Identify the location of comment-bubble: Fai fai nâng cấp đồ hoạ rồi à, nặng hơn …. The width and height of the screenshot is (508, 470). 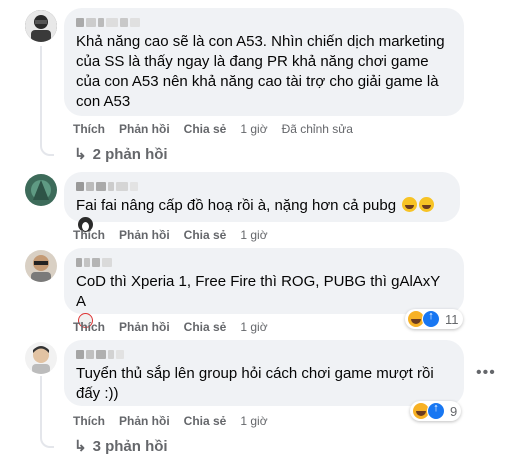
(262, 202).